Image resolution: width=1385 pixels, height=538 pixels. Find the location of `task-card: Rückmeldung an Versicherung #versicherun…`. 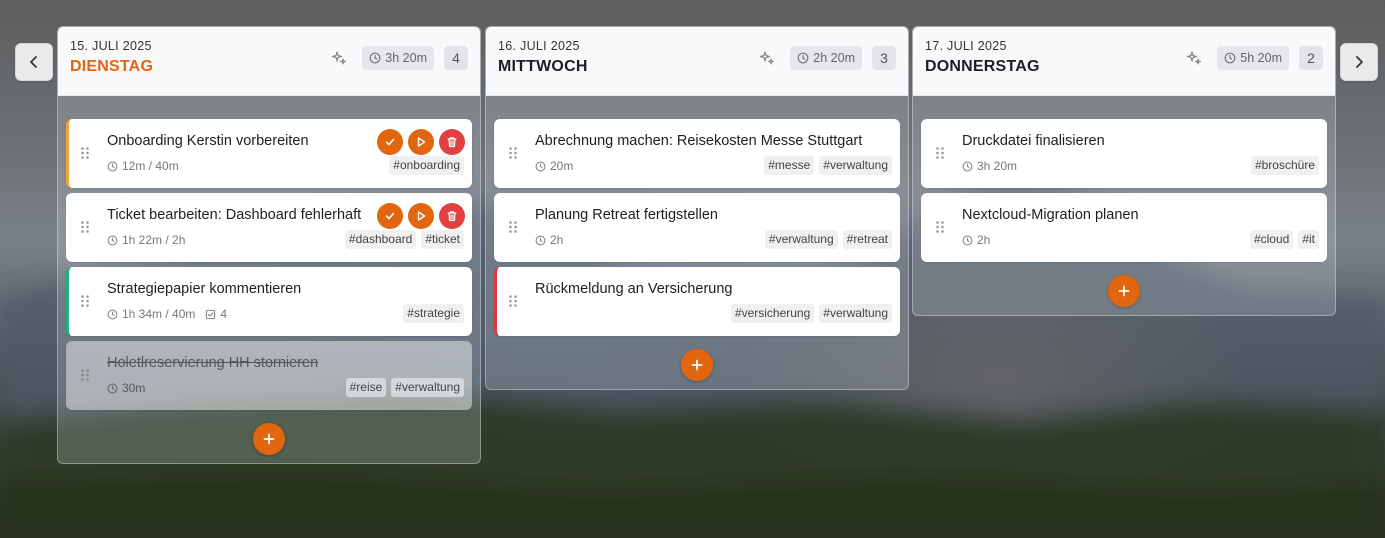

task-card: Rückmeldung an Versicherung #versicherun… is located at coordinates (697, 301).